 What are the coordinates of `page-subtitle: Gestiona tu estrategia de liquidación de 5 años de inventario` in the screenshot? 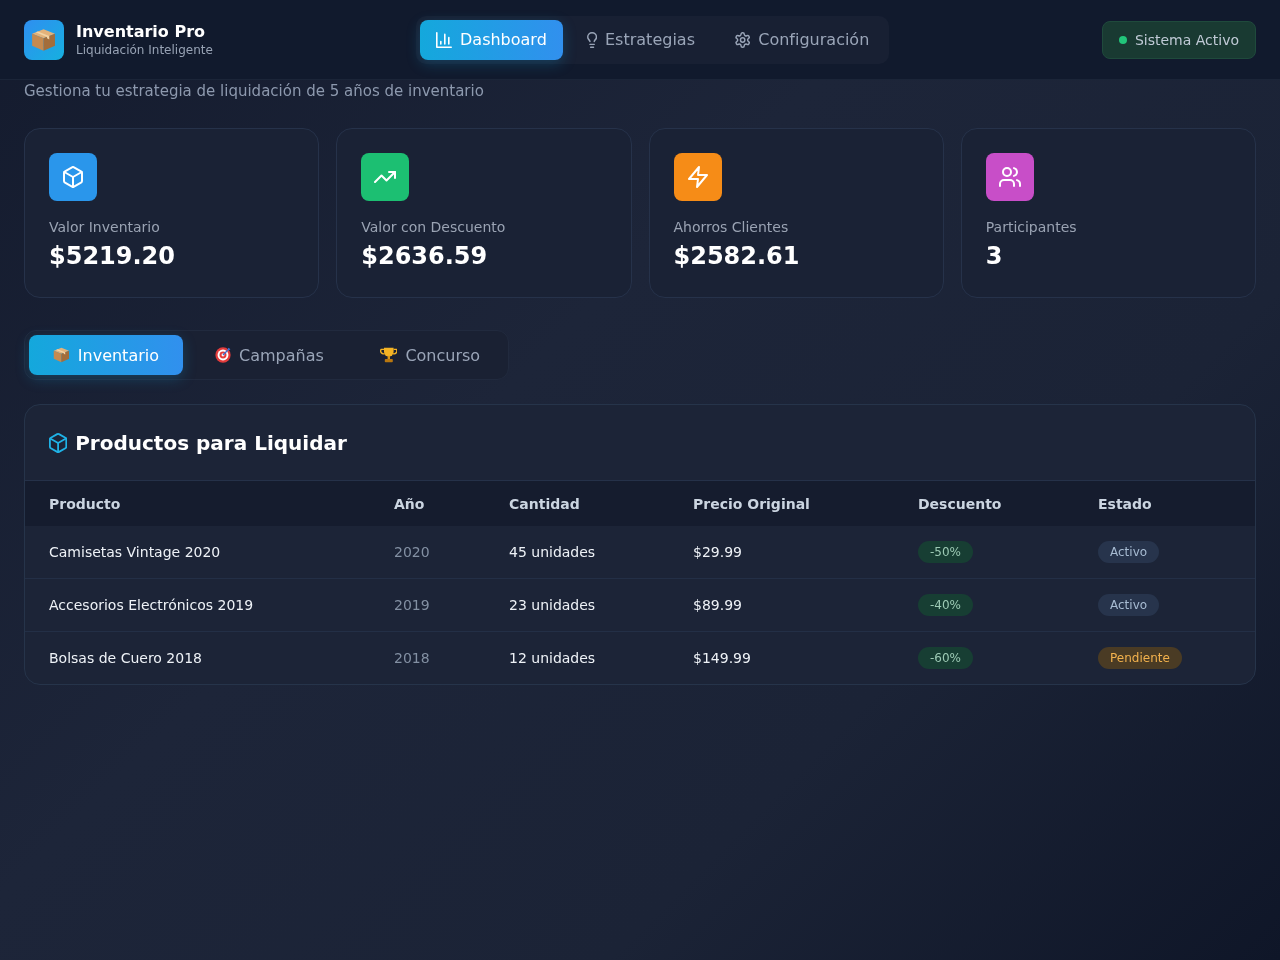 It's located at (254, 91).